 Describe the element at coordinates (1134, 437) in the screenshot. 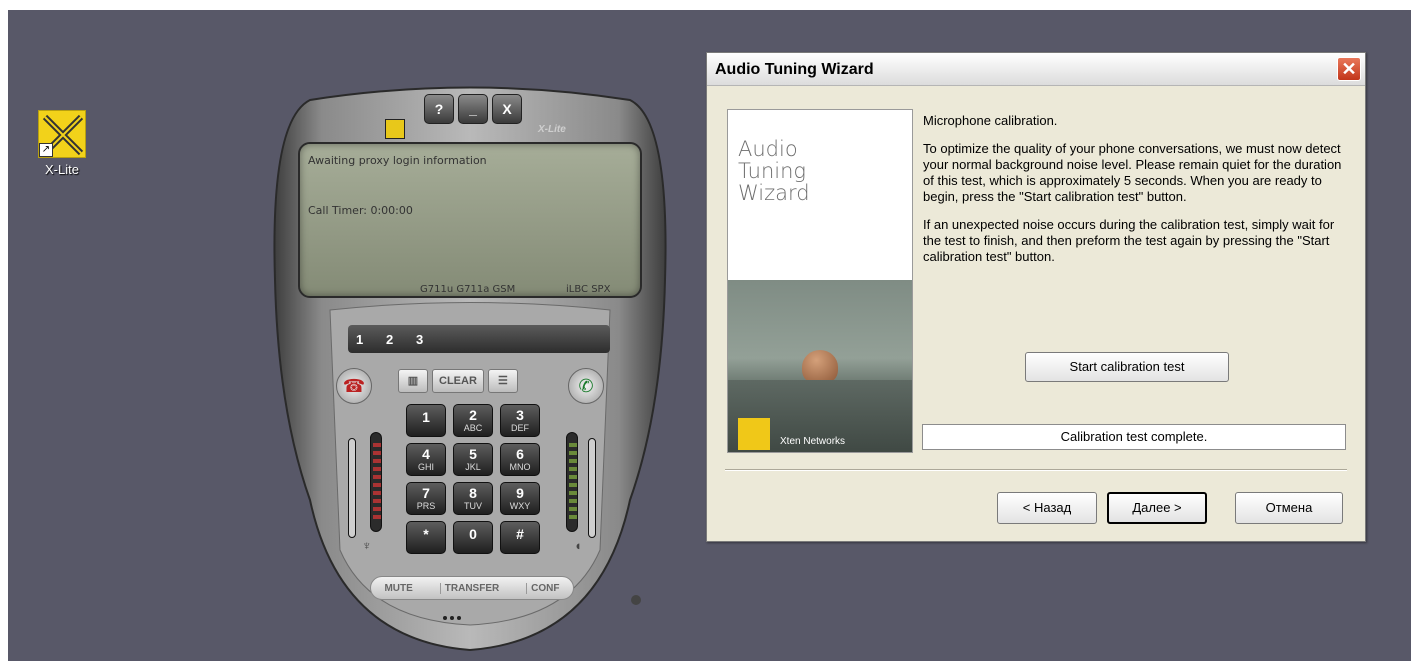

I see `calibration-status: Calibration test complete.` at that location.